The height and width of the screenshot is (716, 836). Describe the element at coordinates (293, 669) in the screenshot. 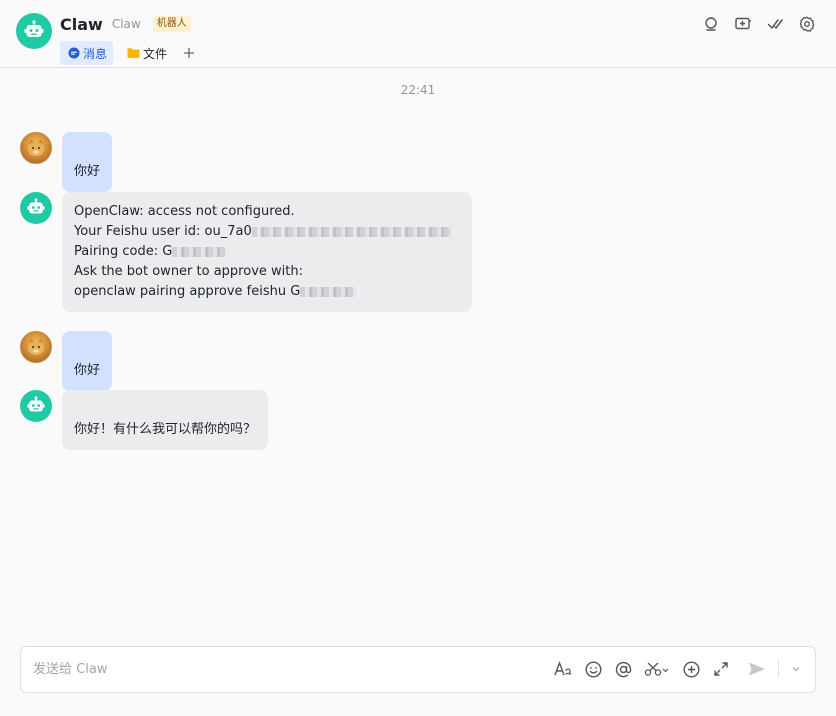

I see `message-input` at that location.